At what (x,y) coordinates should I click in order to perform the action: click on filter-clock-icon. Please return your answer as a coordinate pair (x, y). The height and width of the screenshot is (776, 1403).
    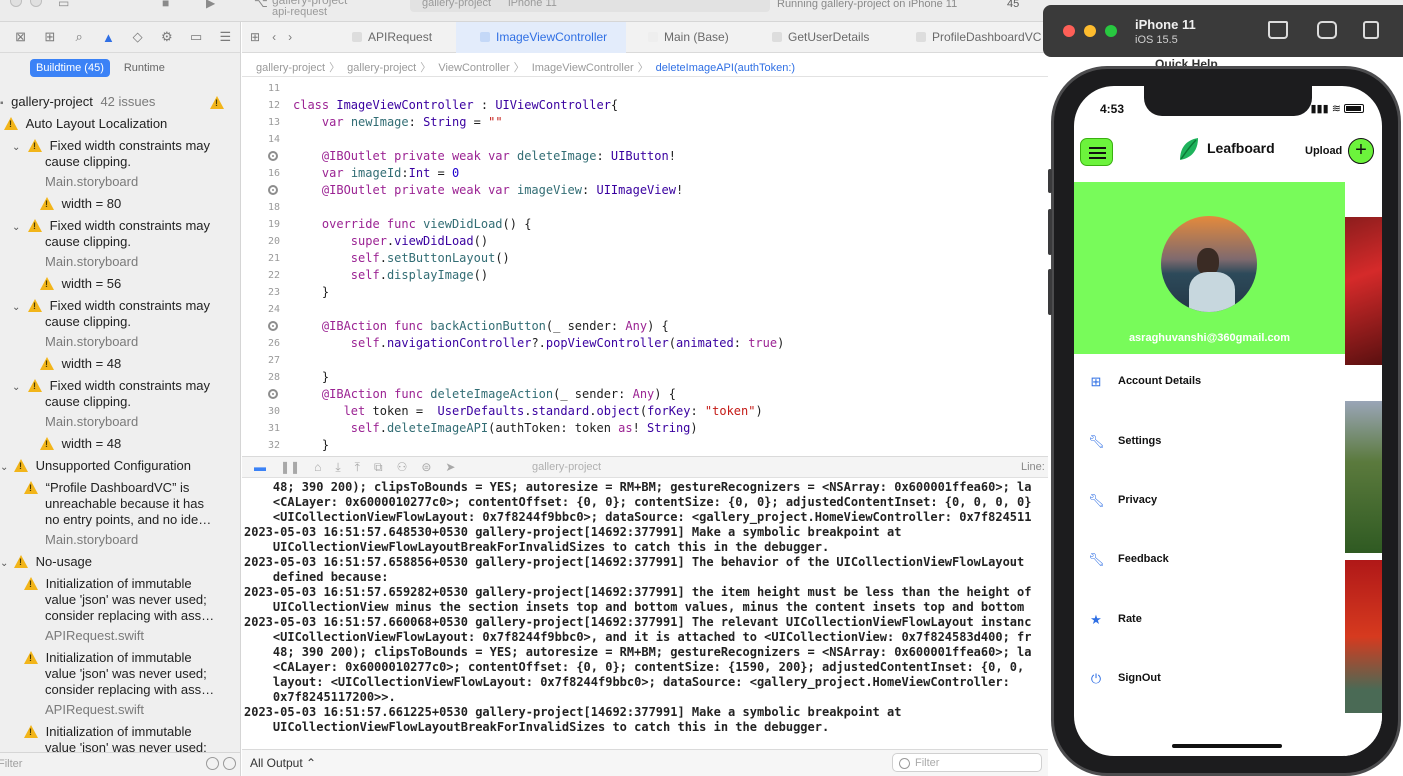
    Looking at the image, I should click on (212, 763).